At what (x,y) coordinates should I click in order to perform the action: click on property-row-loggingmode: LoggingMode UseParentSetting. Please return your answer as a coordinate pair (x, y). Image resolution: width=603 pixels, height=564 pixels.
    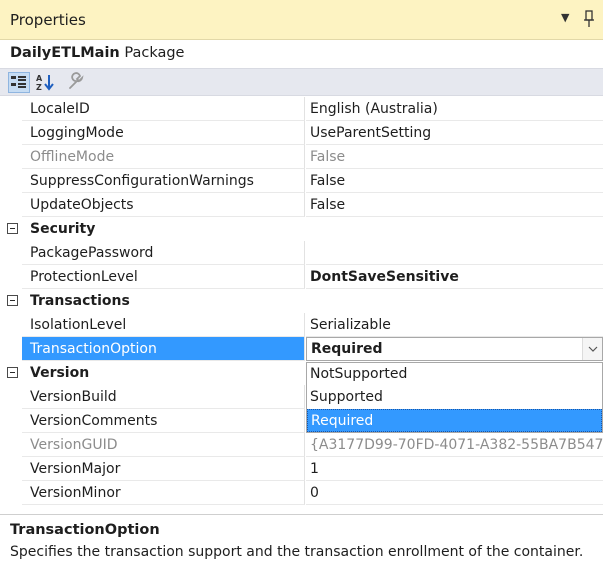
    Looking at the image, I should click on (301, 133).